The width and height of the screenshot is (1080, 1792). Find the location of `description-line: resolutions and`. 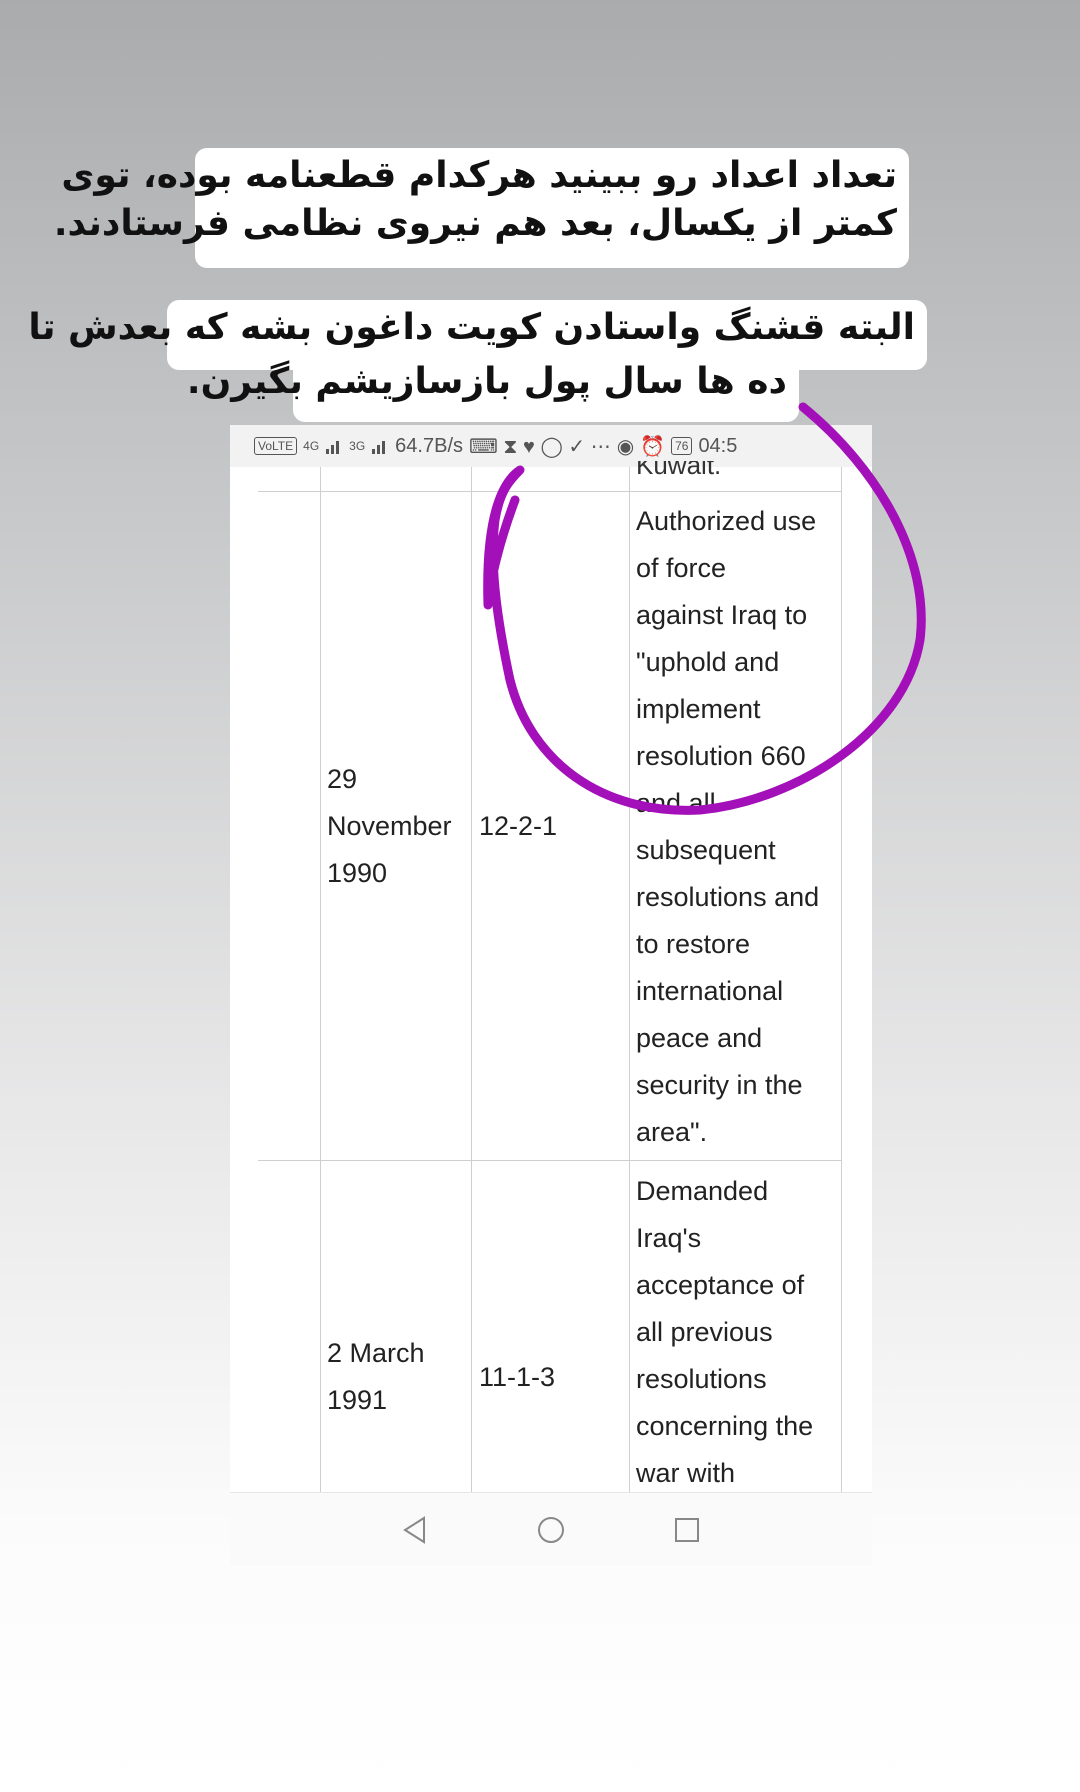

description-line: resolutions and is located at coordinates (728, 897).